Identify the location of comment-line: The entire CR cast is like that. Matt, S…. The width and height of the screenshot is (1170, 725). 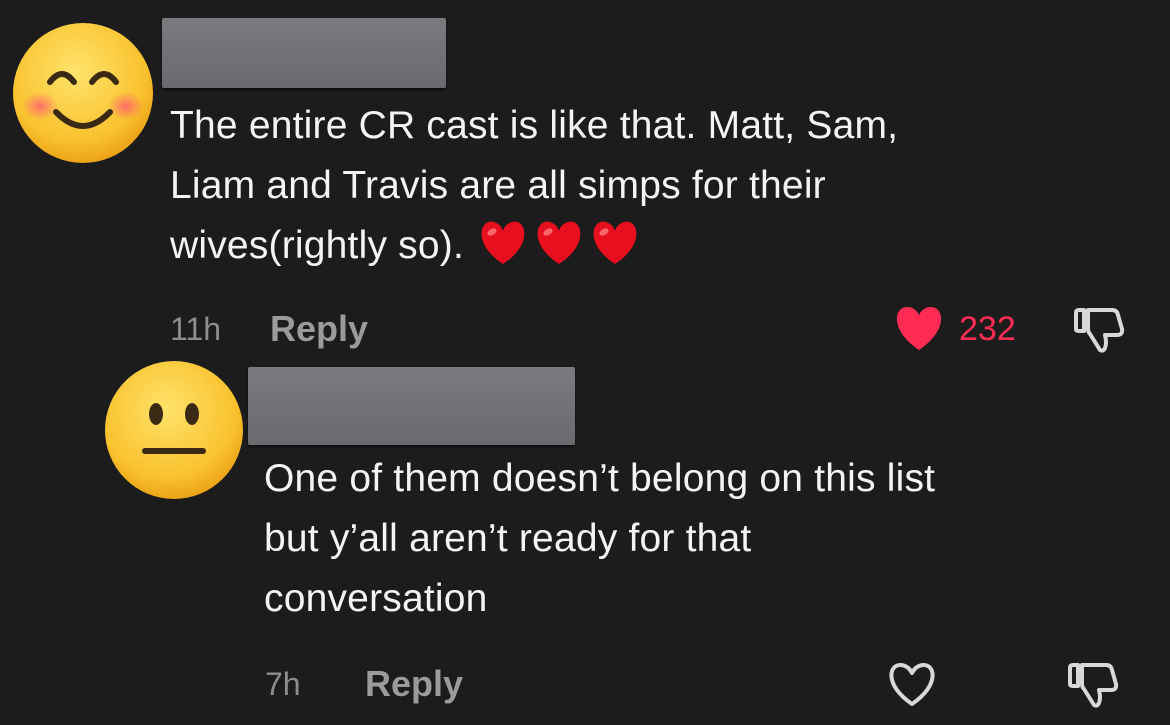
(534, 125).